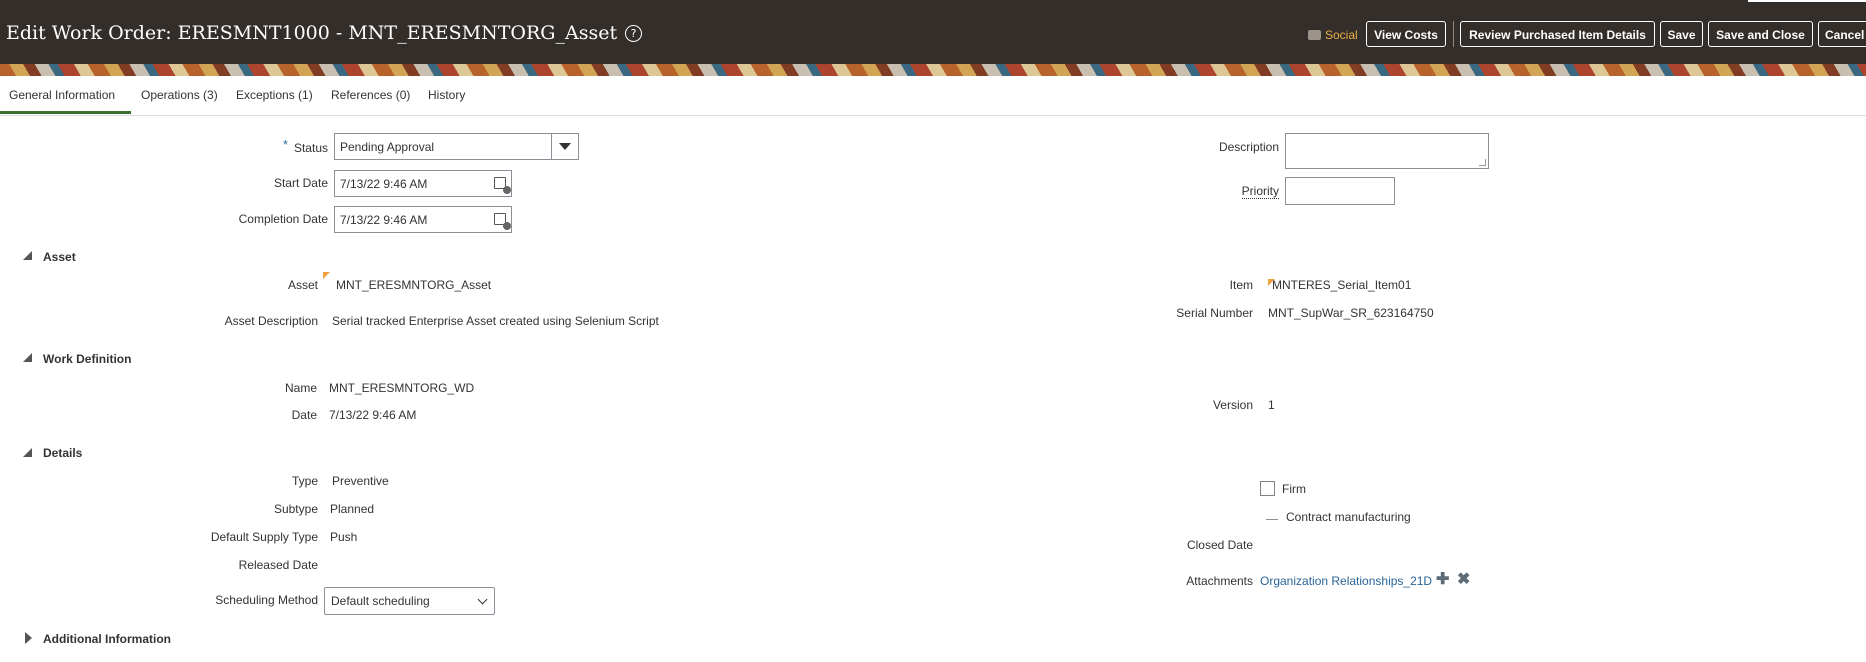 This screenshot has width=1866, height=662. I want to click on description-label: Description, so click(1248, 147).